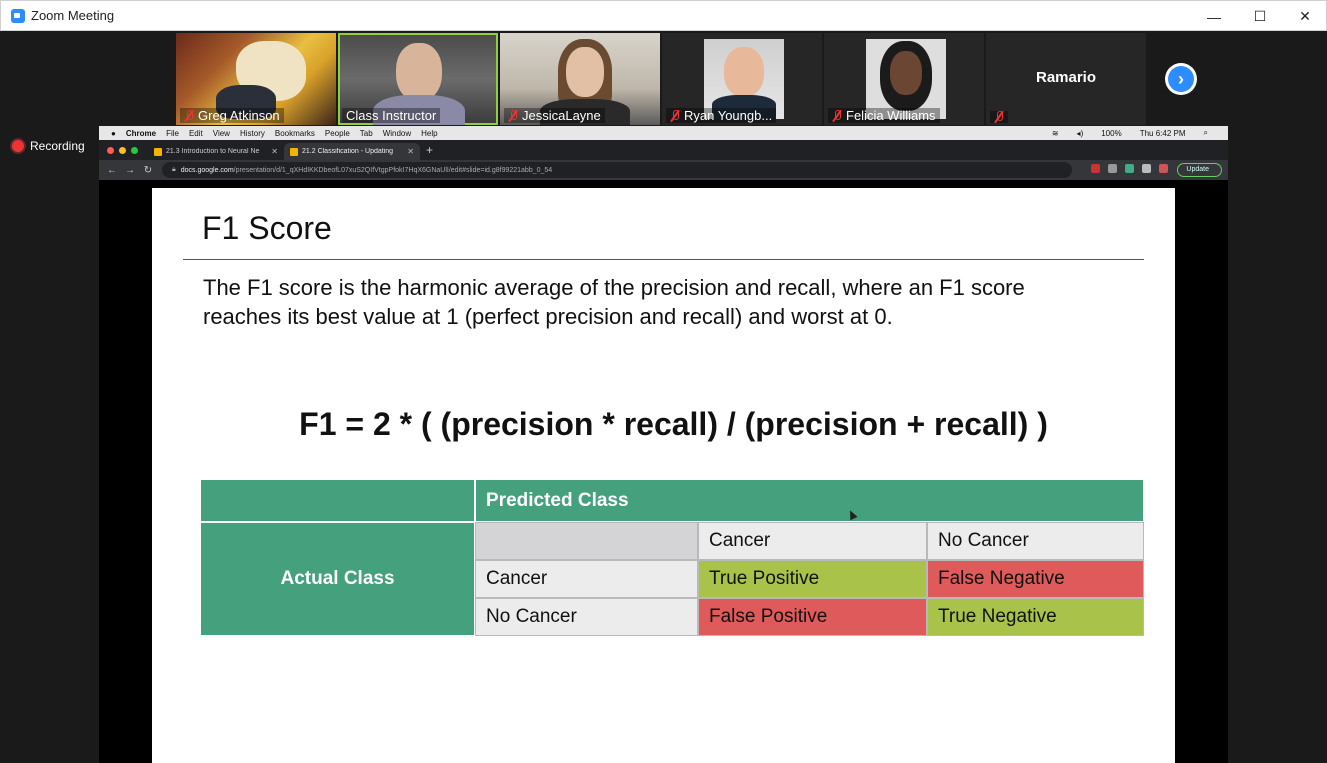  What do you see at coordinates (812, 617) in the screenshot?
I see `cell-false-positive: False Positive` at bounding box center [812, 617].